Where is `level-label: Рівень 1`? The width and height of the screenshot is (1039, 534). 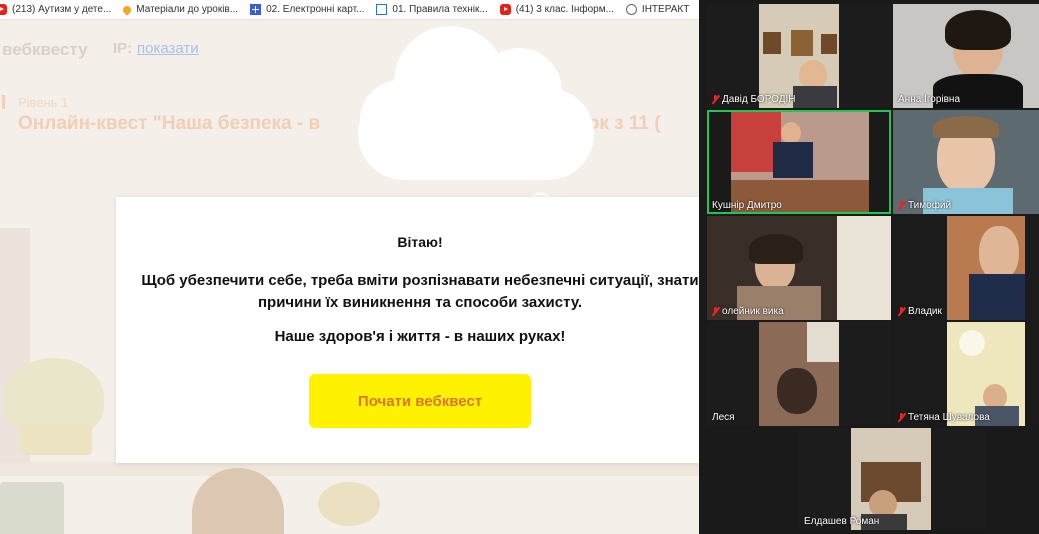
level-label: Рівень 1 is located at coordinates (43, 102).